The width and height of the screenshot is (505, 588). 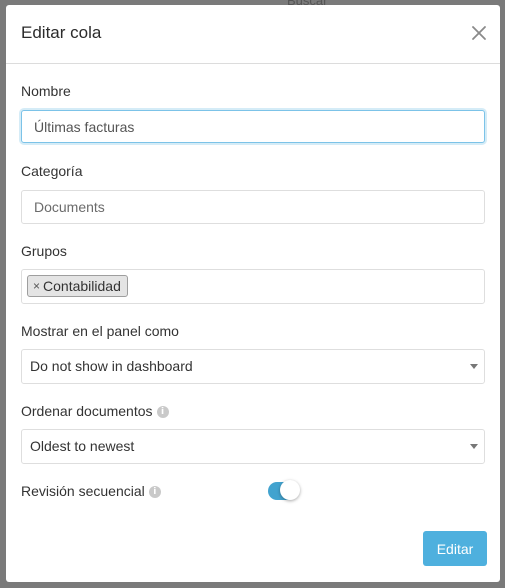 What do you see at coordinates (253, 446) in the screenshot?
I see `order-select: Oldest to newest` at bounding box center [253, 446].